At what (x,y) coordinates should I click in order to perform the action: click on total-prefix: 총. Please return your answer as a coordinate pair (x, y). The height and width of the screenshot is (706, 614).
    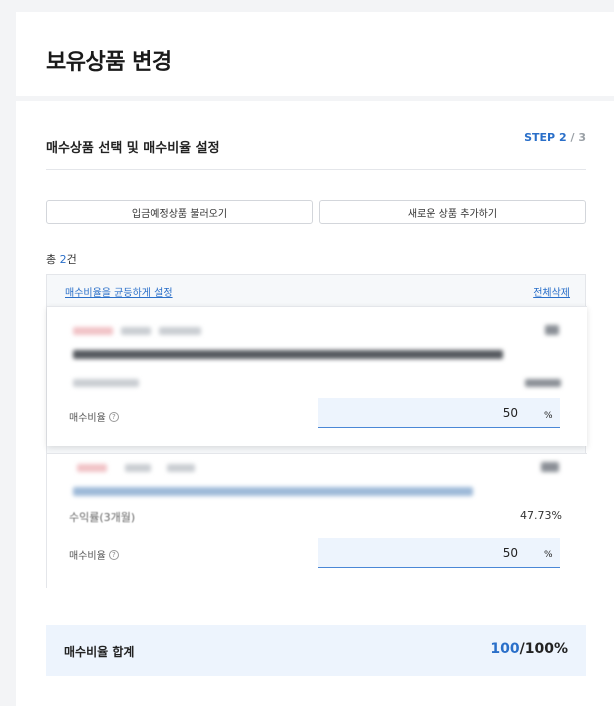
    Looking at the image, I should click on (51, 259).